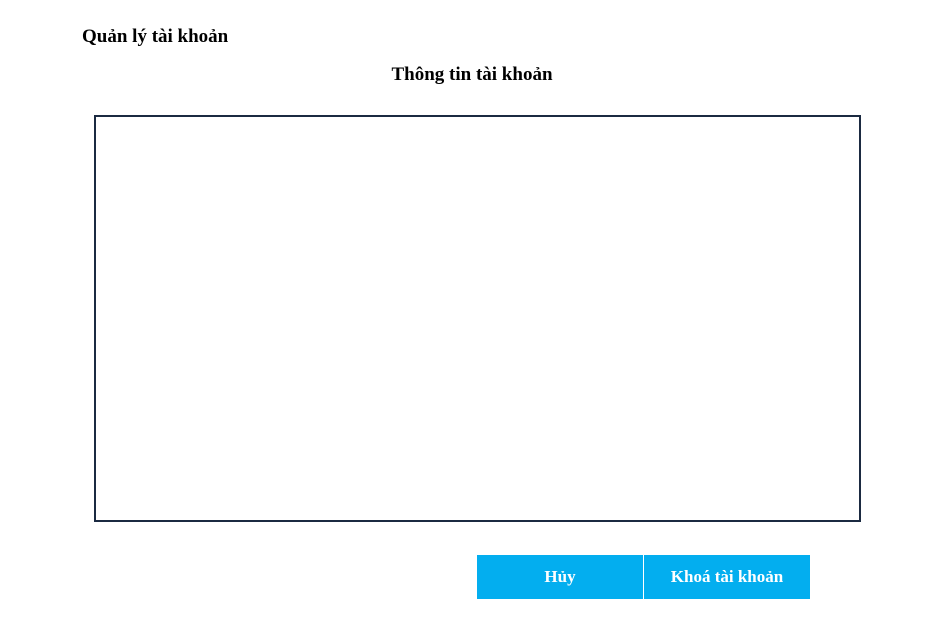 This screenshot has width=940, height=643. What do you see at coordinates (727, 577) in the screenshot?
I see `lock-account-button: Khoá tài khoản` at bounding box center [727, 577].